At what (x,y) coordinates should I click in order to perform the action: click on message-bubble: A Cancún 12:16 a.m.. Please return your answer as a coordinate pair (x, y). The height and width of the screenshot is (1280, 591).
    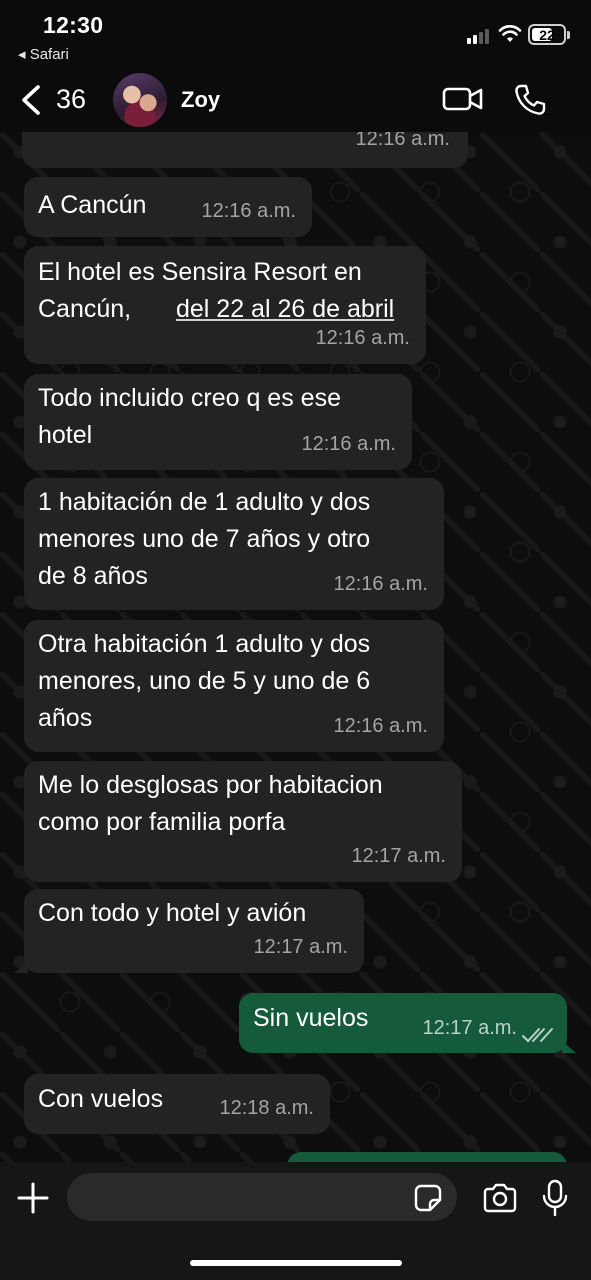
    Looking at the image, I should click on (168, 207).